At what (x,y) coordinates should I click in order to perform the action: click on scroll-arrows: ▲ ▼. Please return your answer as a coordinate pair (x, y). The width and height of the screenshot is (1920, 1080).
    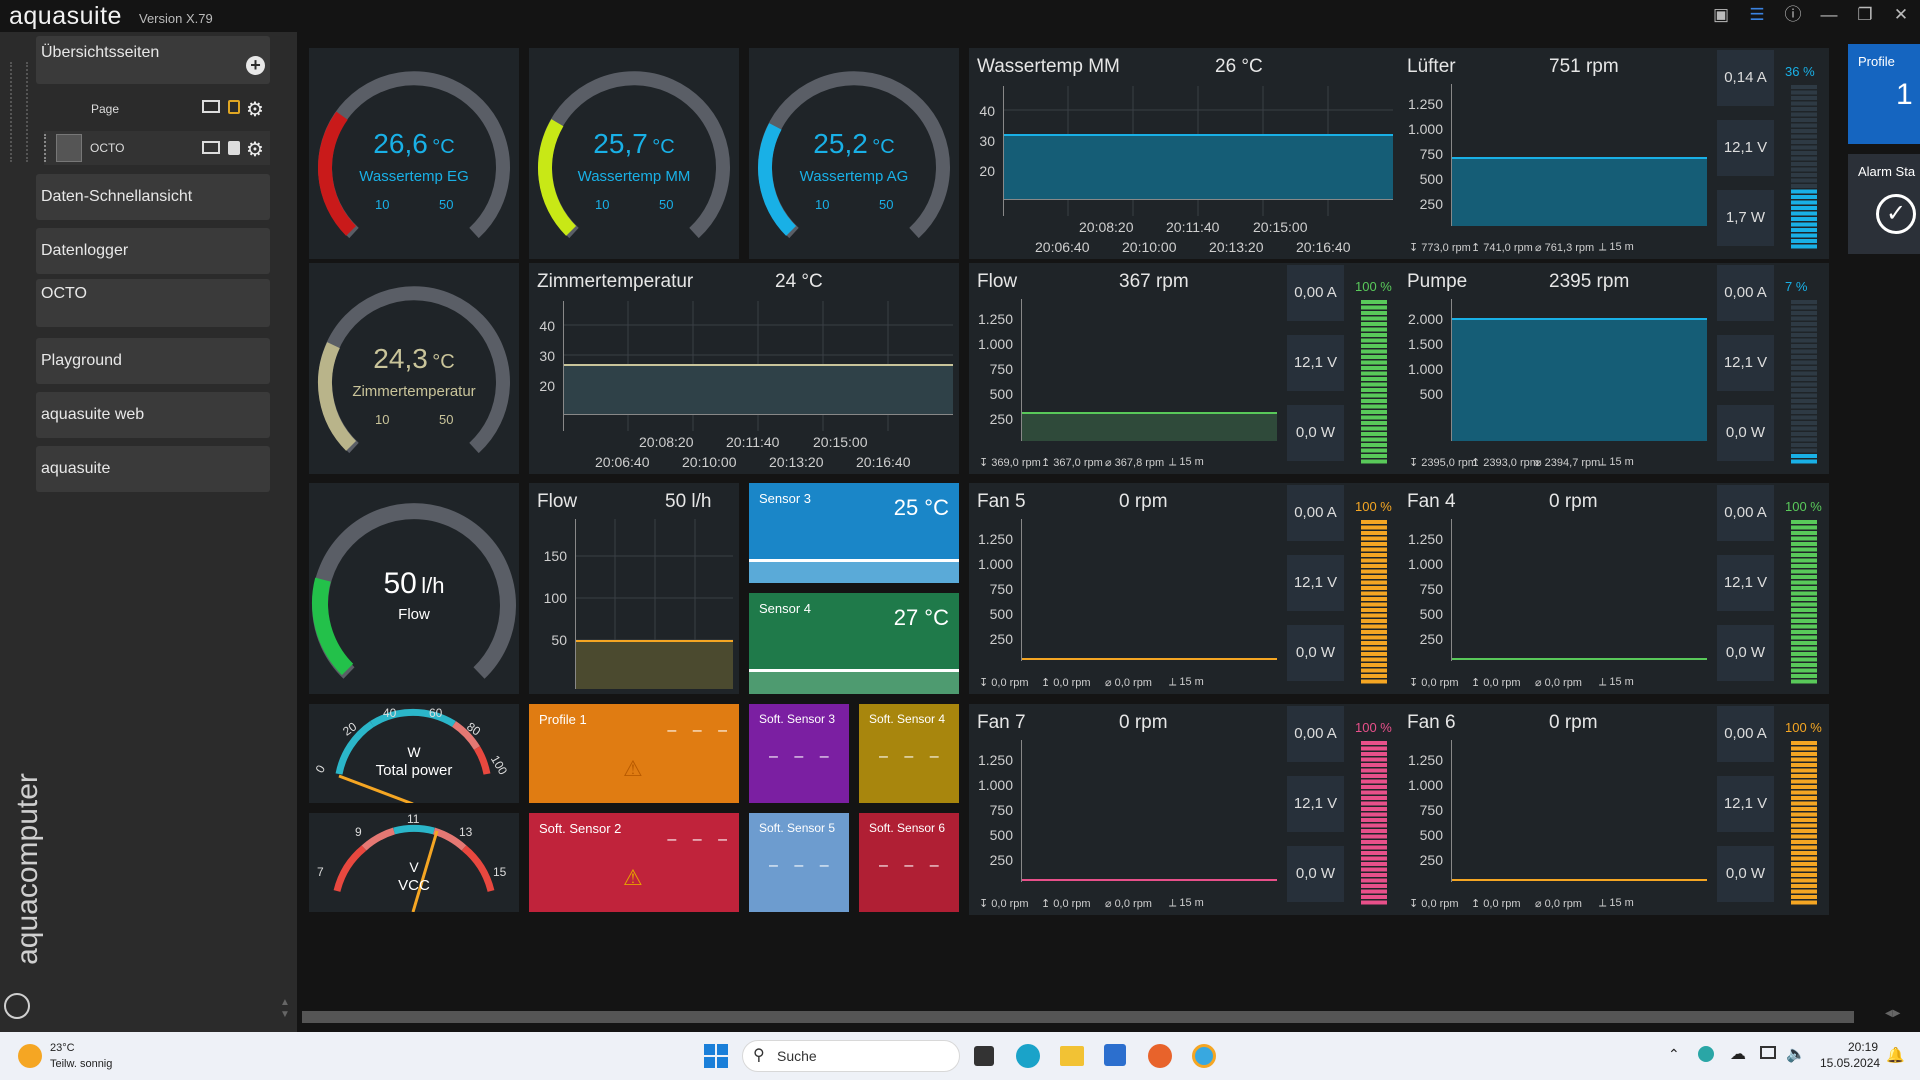
    Looking at the image, I should click on (285, 1009).